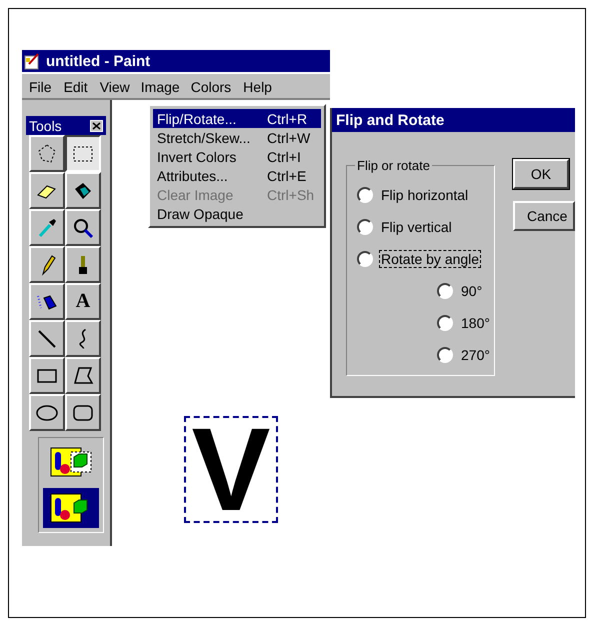 The width and height of the screenshot is (595, 622). What do you see at coordinates (40, 87) in the screenshot?
I see `menu-item: File` at bounding box center [40, 87].